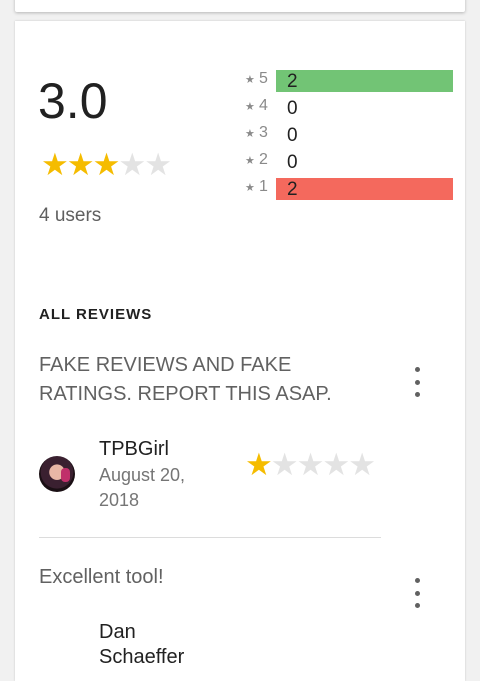 This screenshot has width=480, height=681. I want to click on average-rating-stars: ★ ★ ★ ★ ★, so click(106, 165).